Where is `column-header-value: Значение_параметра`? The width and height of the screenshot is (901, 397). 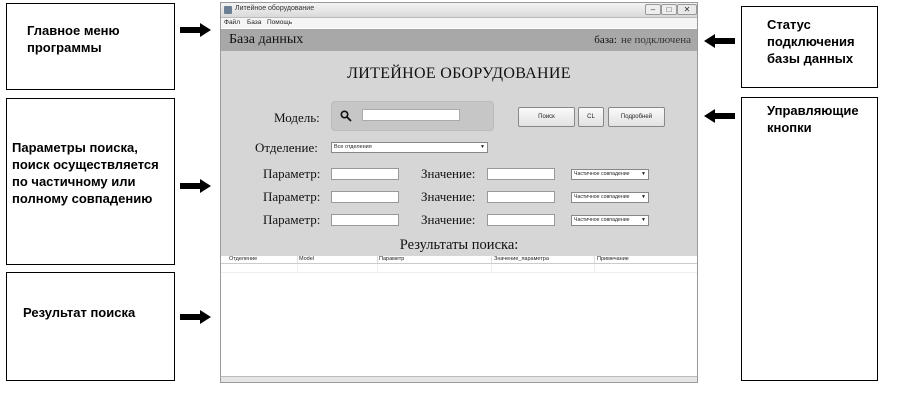 column-header-value: Значение_параметра is located at coordinates (521, 259).